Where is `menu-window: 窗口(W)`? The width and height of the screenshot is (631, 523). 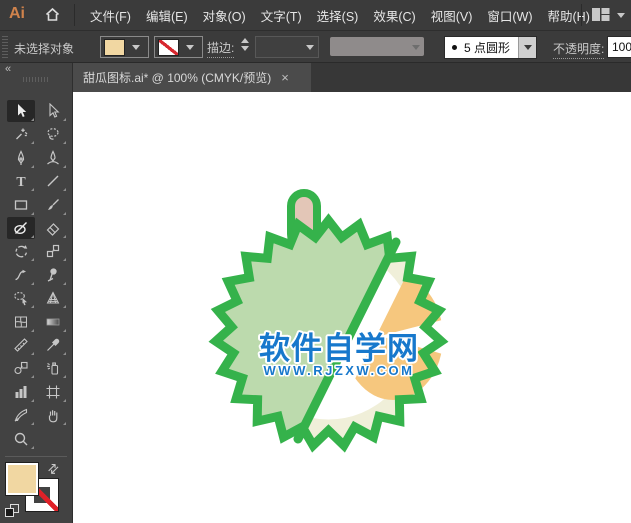 menu-window: 窗口(W) is located at coordinates (509, 15).